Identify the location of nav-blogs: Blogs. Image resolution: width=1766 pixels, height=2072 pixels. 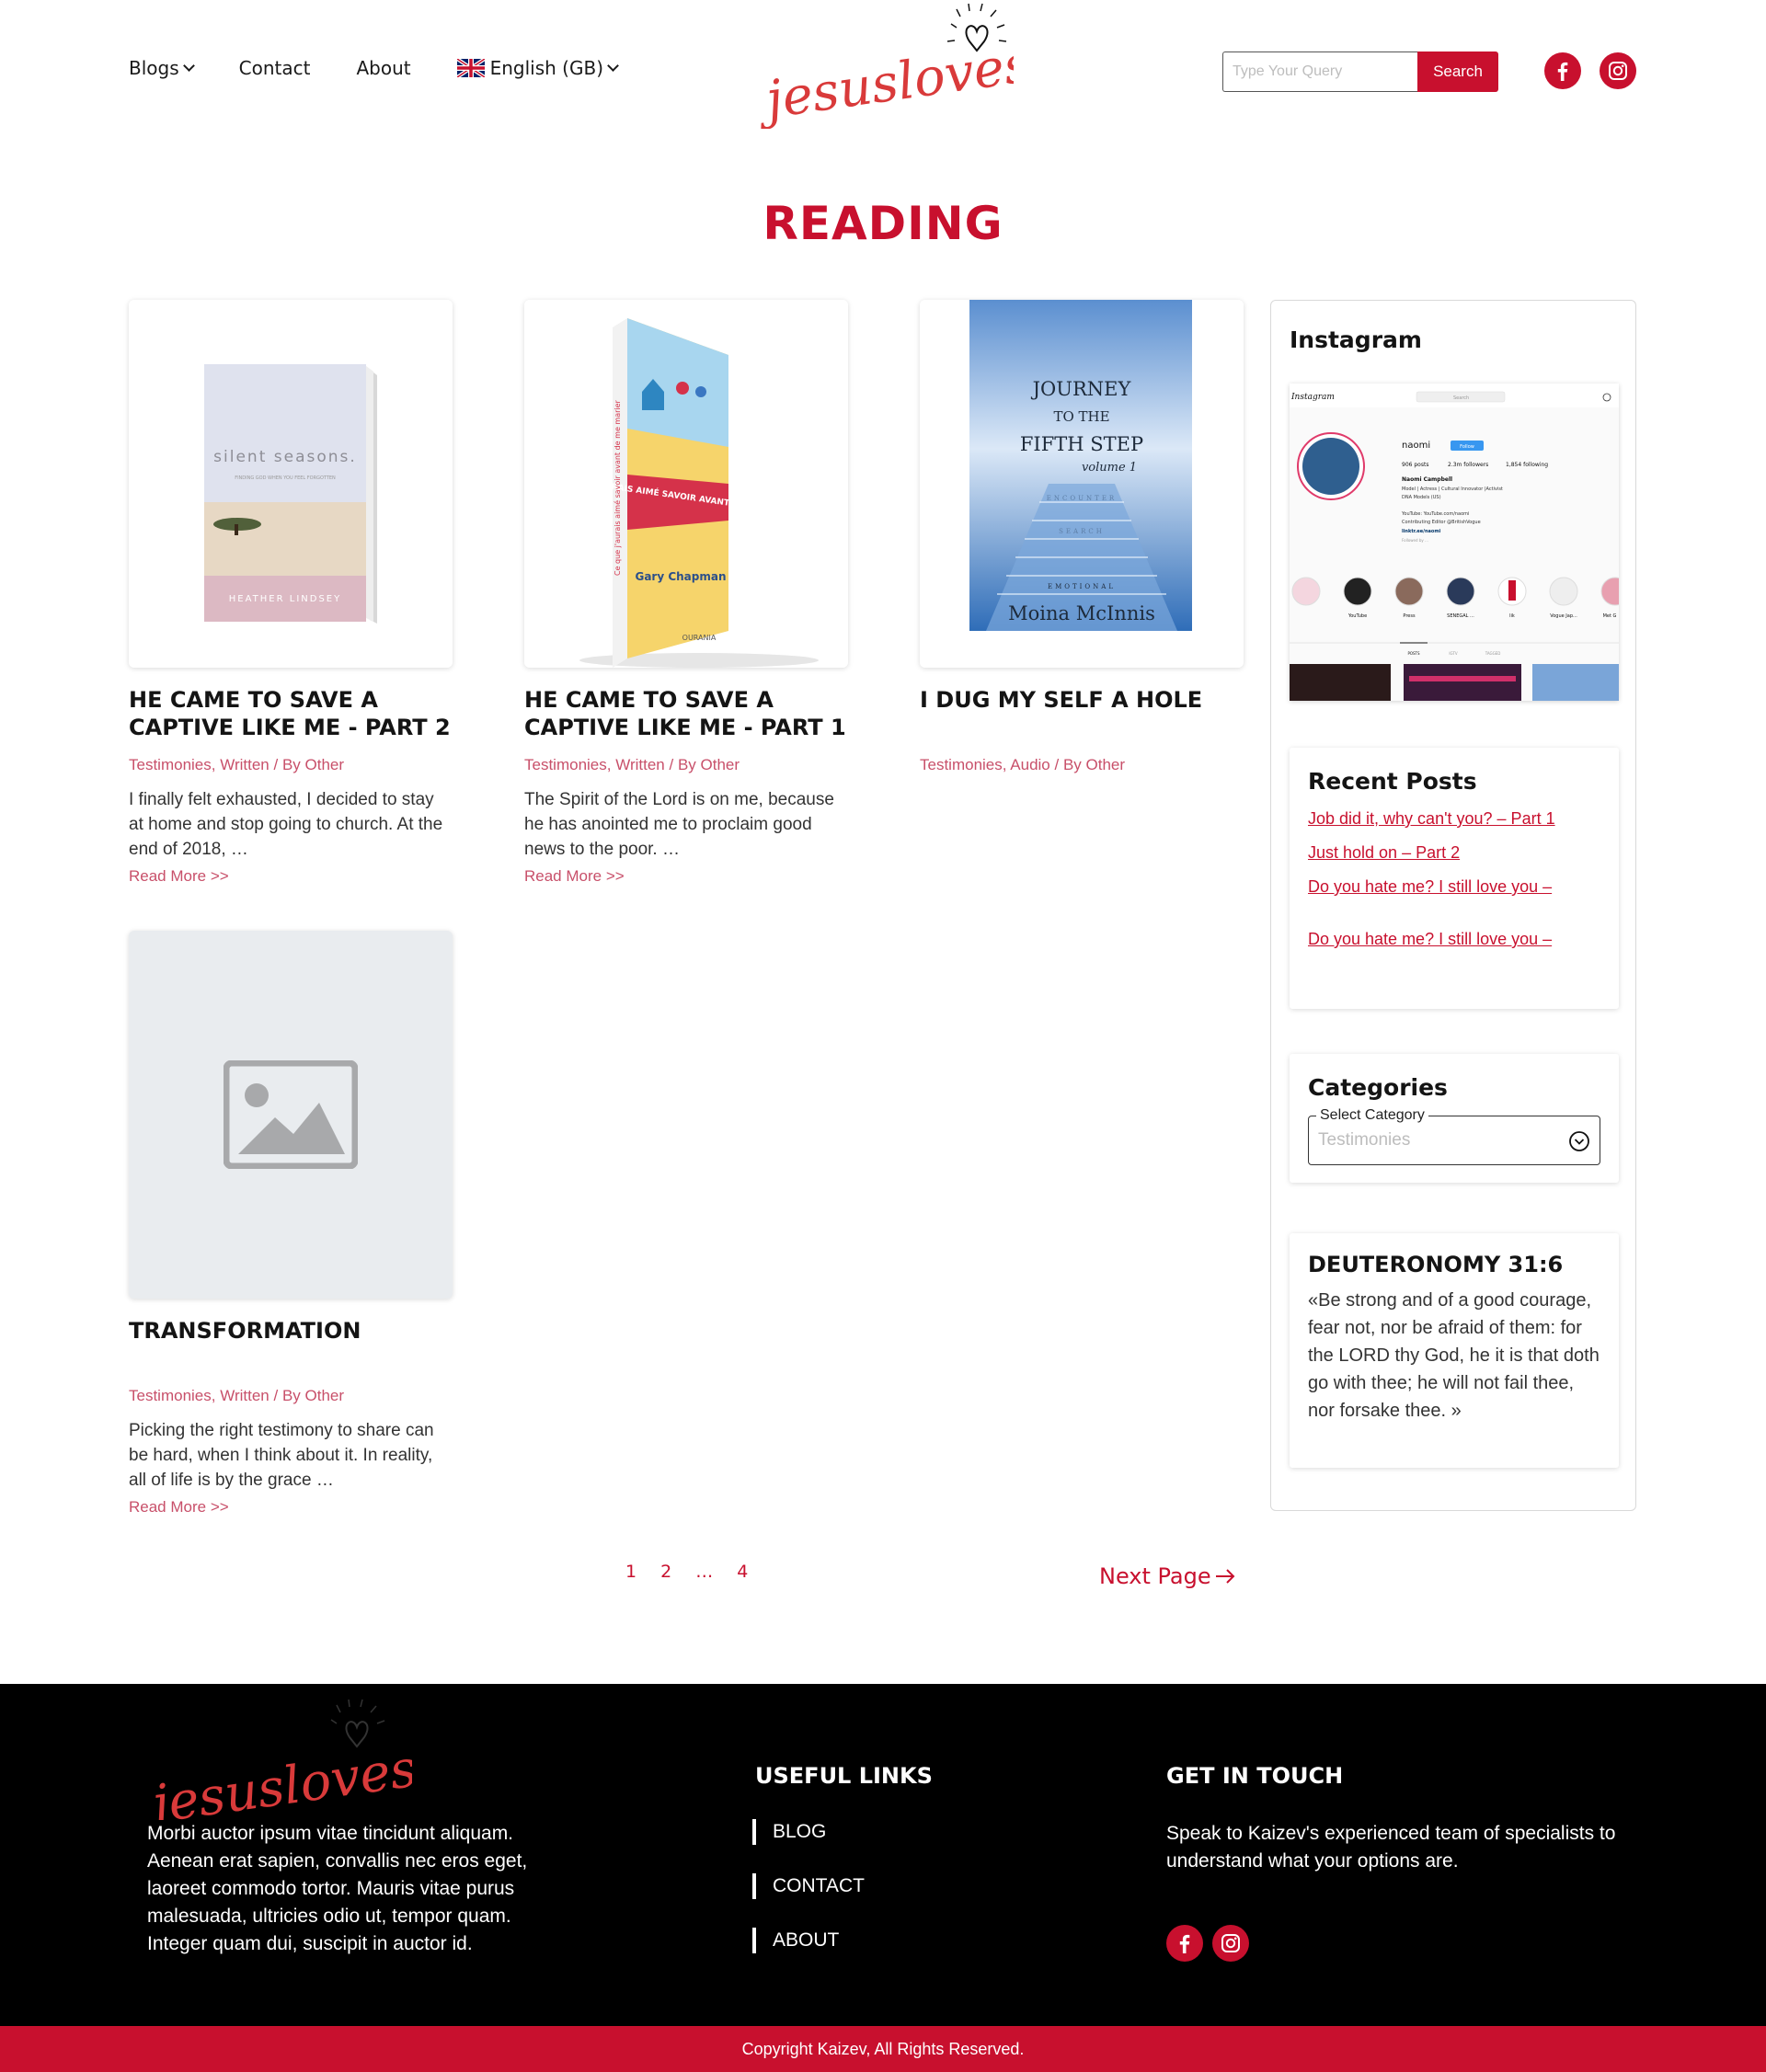
(162, 68).